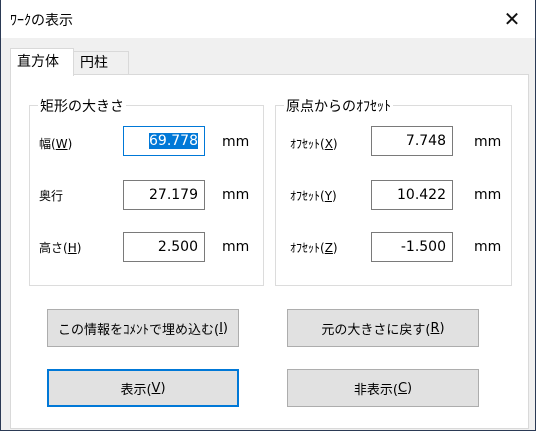  What do you see at coordinates (60, 248) in the screenshot?
I see `height-label: 高さ(H)` at bounding box center [60, 248].